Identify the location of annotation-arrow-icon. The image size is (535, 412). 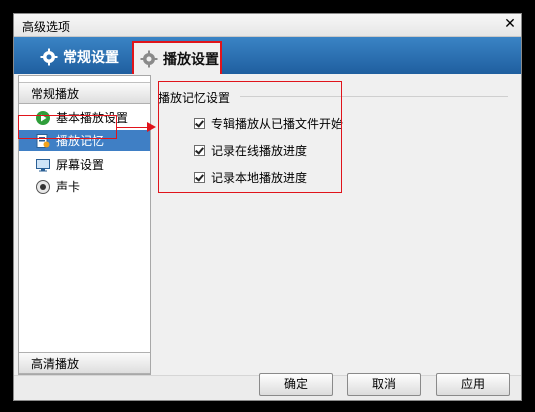
(151, 127).